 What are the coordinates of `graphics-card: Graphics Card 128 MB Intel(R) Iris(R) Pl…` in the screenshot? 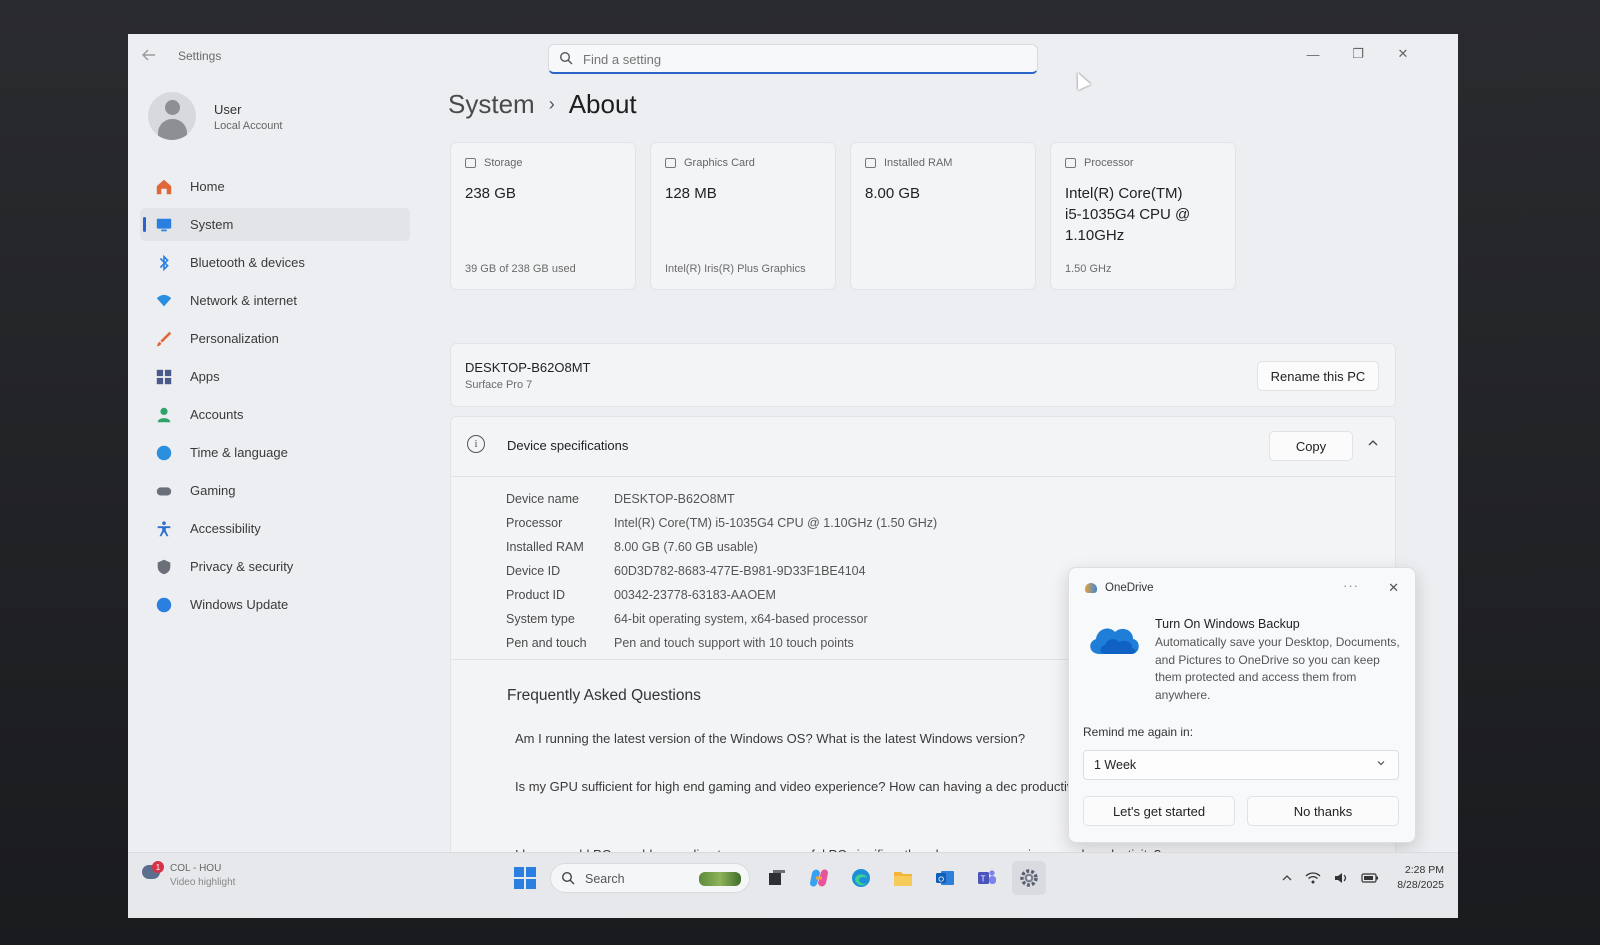 It's located at (743, 216).